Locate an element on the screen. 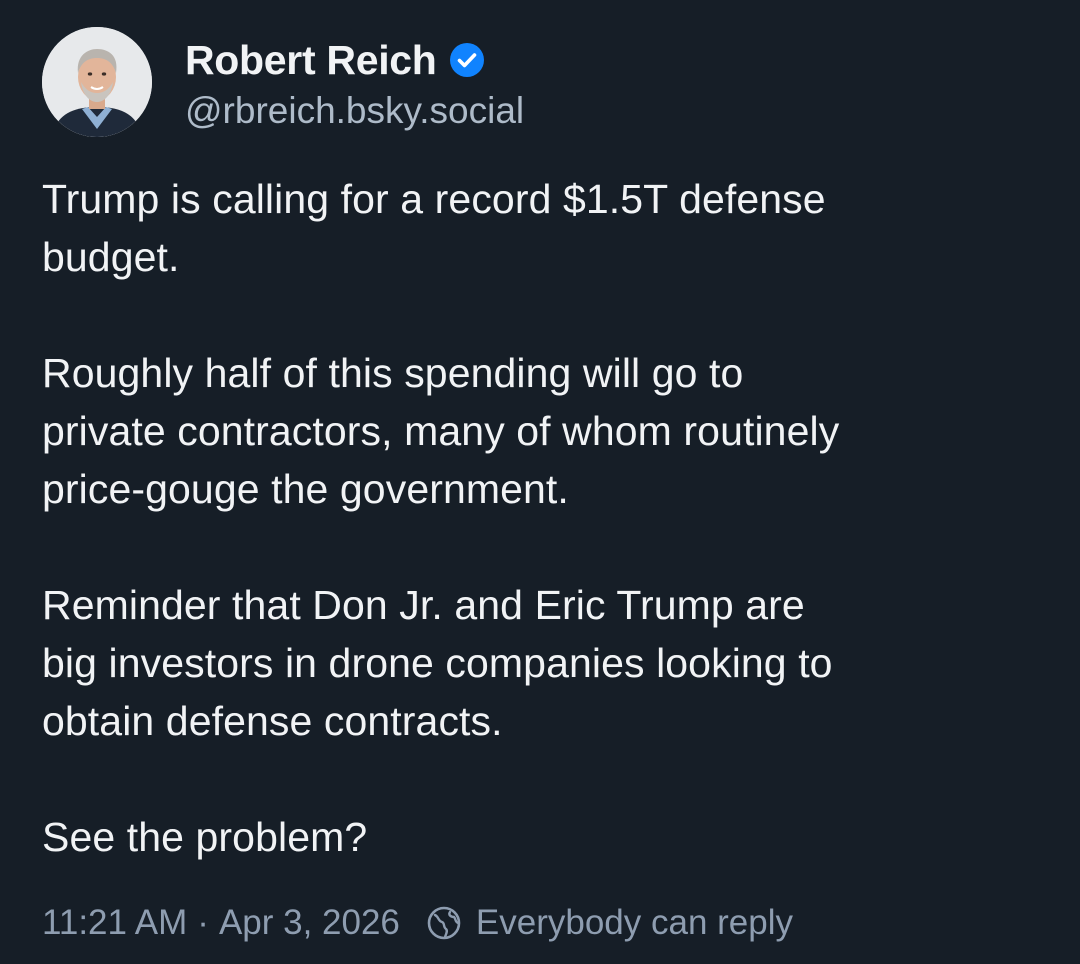 This screenshot has width=1080, height=964. author-display-name: Robert Reich is located at coordinates (311, 60).